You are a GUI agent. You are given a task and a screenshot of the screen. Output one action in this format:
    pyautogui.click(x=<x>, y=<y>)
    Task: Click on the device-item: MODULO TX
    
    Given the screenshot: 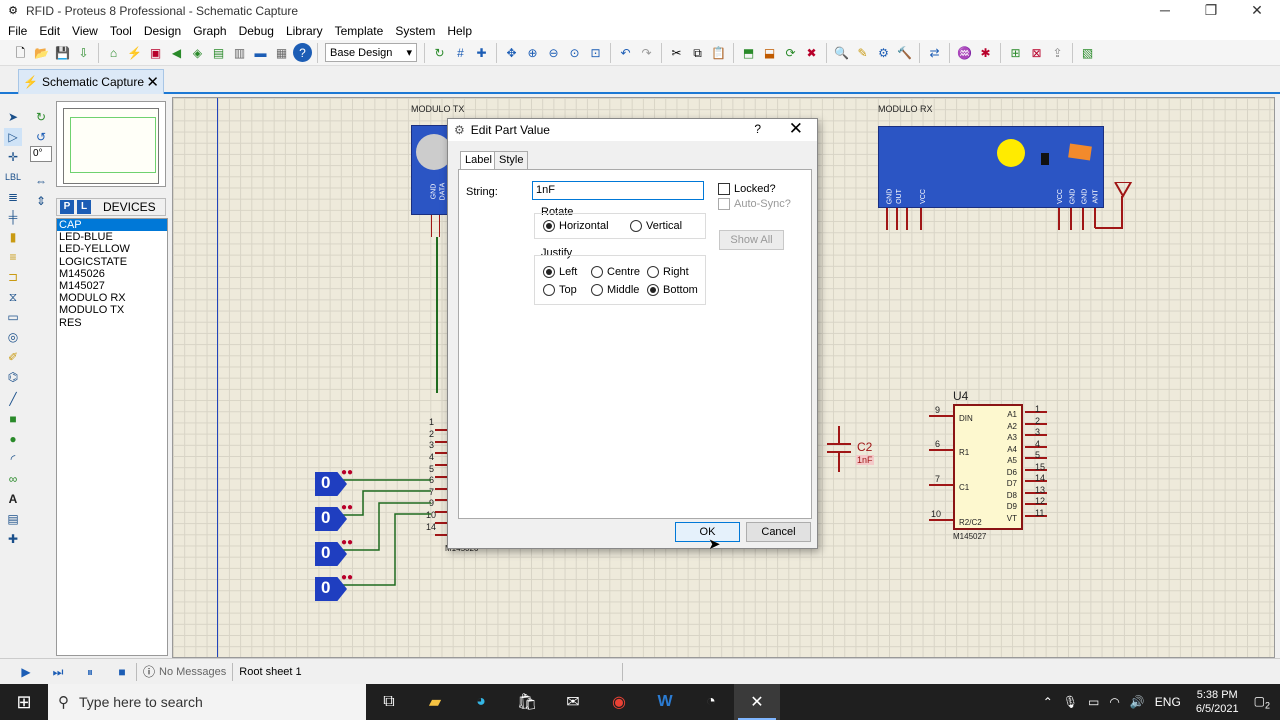 What is the action you would take?
    pyautogui.click(x=112, y=310)
    